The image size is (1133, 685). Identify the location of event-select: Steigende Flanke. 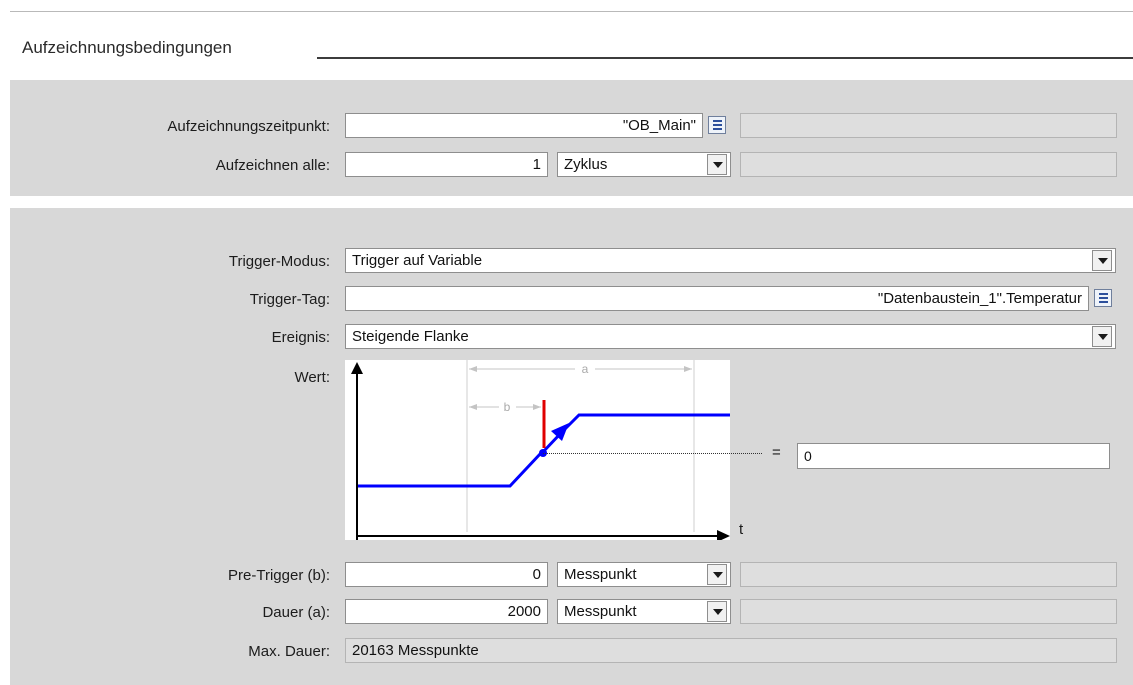
(730, 336).